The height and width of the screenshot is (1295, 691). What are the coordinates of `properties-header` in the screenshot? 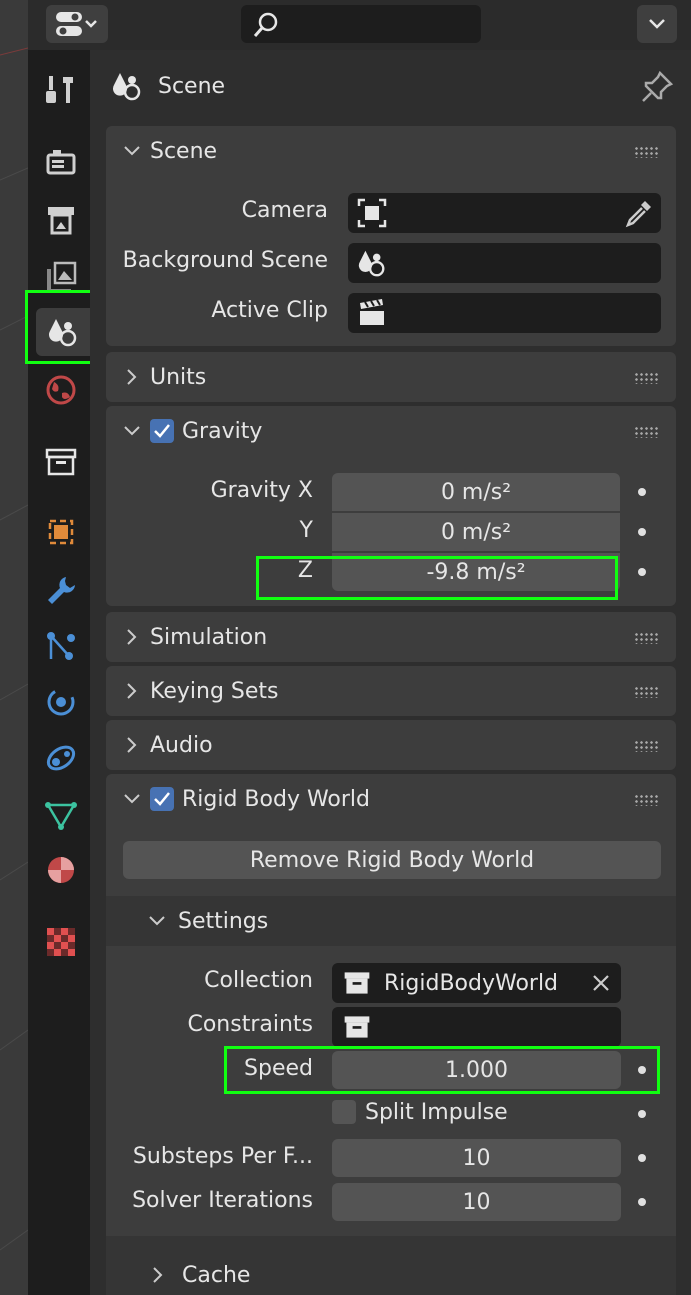 It's located at (359, 25).